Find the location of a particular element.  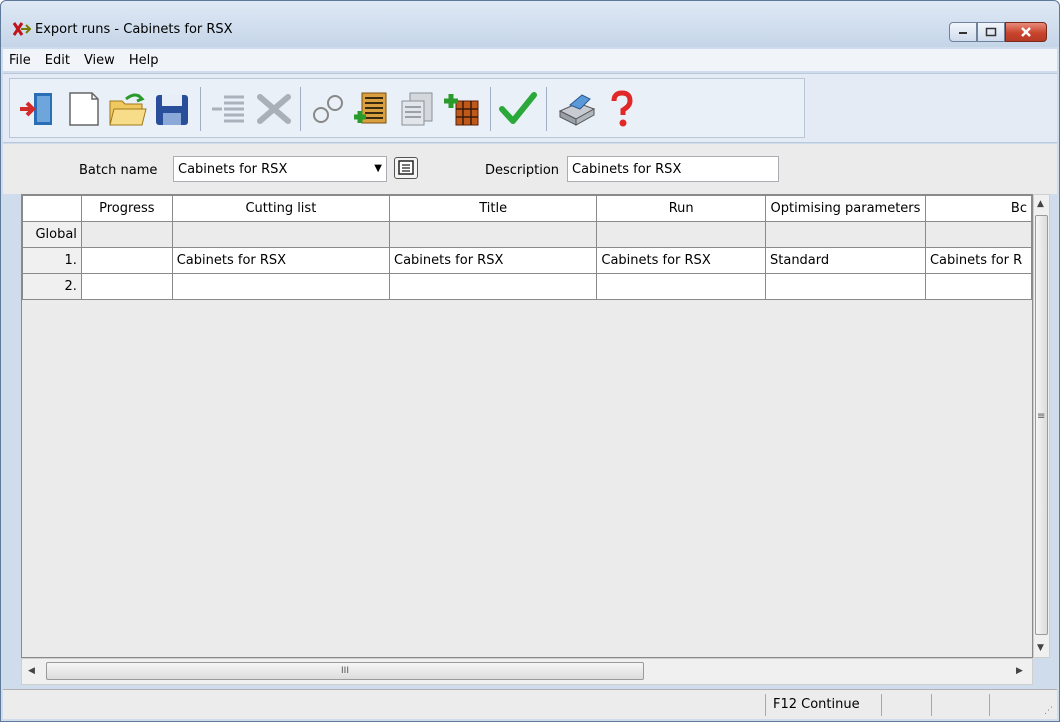

menu-view: View is located at coordinates (99, 60).